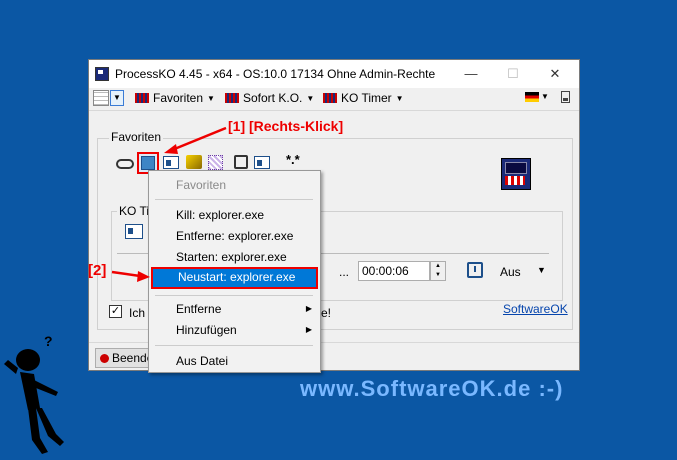 The height and width of the screenshot is (460, 677). I want to click on german-flag-icon, so click(532, 97).